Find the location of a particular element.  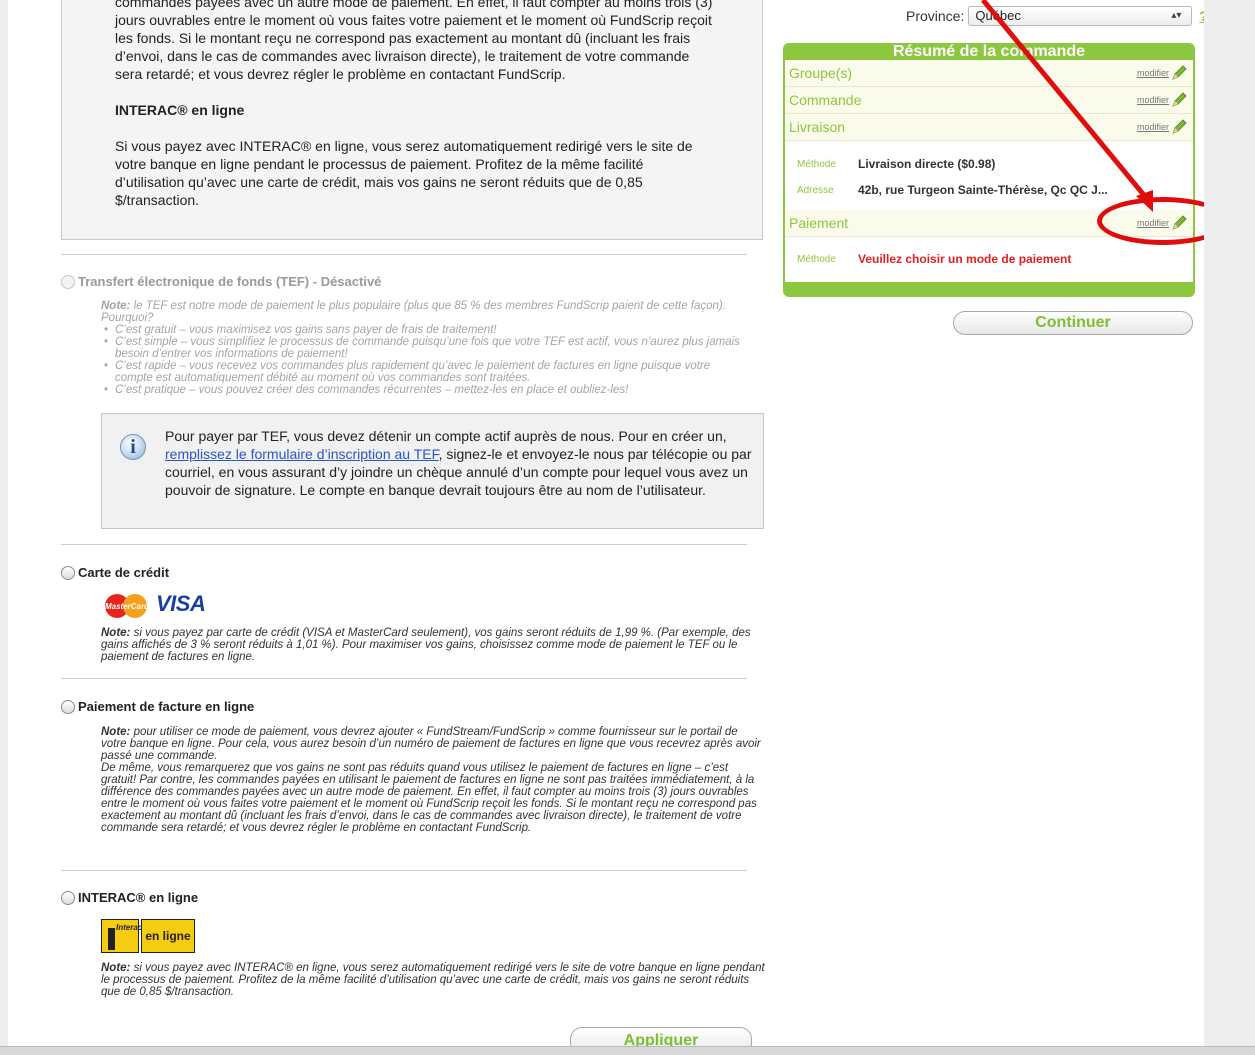

mastercard-logo: MasterCard is located at coordinates (127, 606).